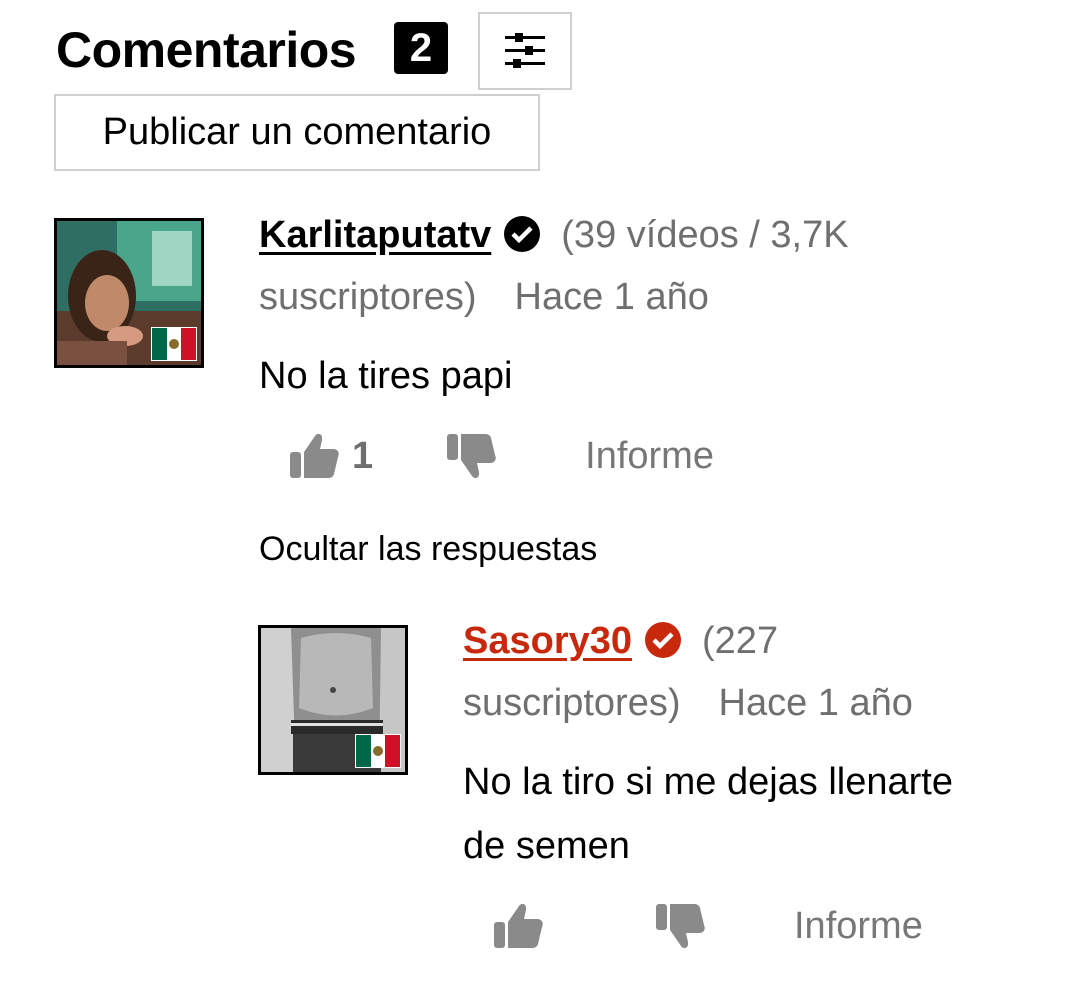  I want to click on reply-text-line2: de semen, so click(546, 846).